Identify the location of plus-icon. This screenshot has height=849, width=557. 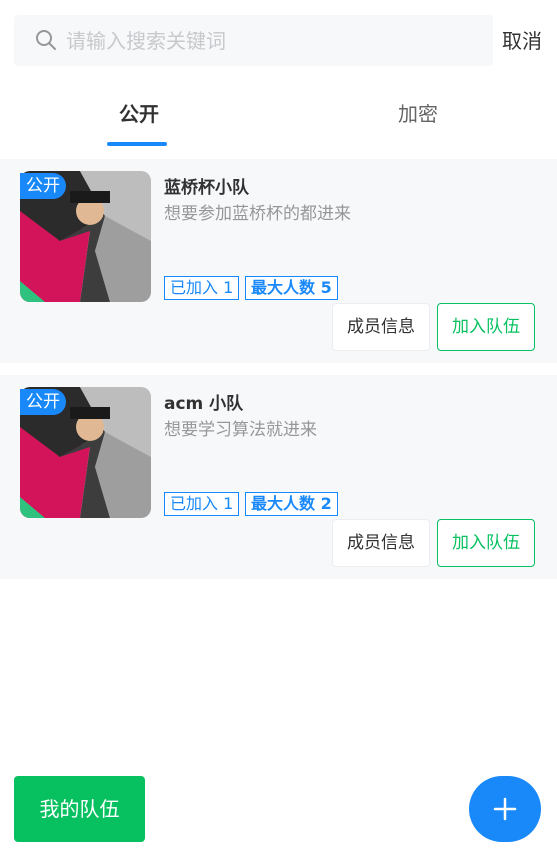
(505, 809).